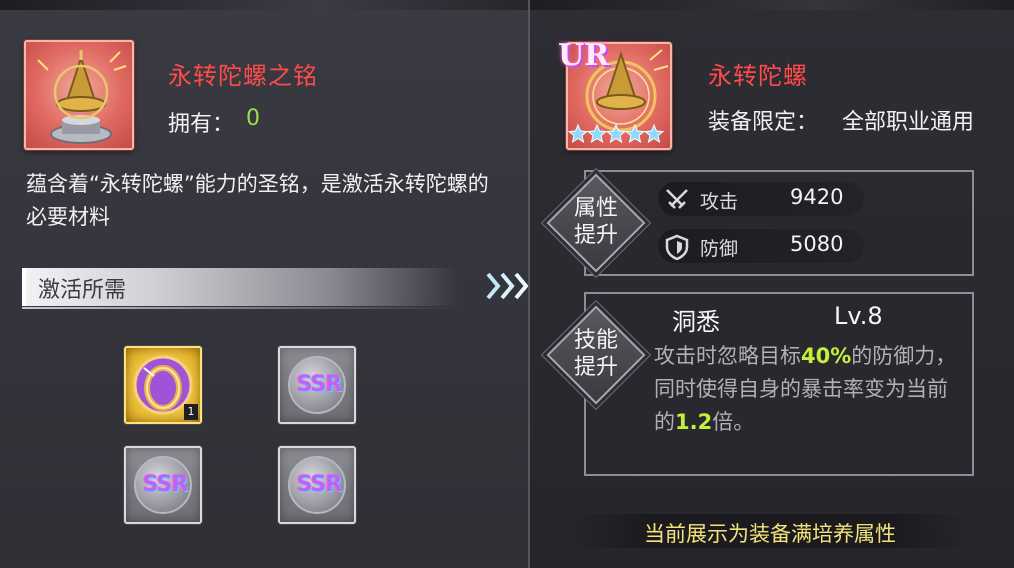 The image size is (1014, 568). What do you see at coordinates (163, 385) in the screenshot?
I see `material-slot-ring: 1` at bounding box center [163, 385].